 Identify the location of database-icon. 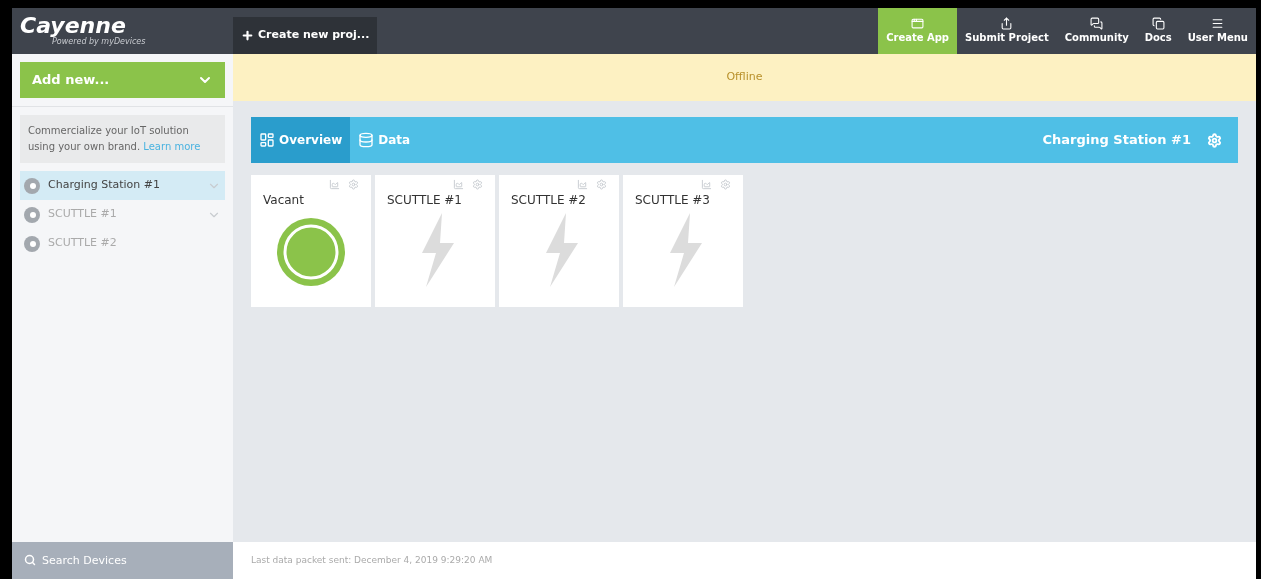
(366, 140).